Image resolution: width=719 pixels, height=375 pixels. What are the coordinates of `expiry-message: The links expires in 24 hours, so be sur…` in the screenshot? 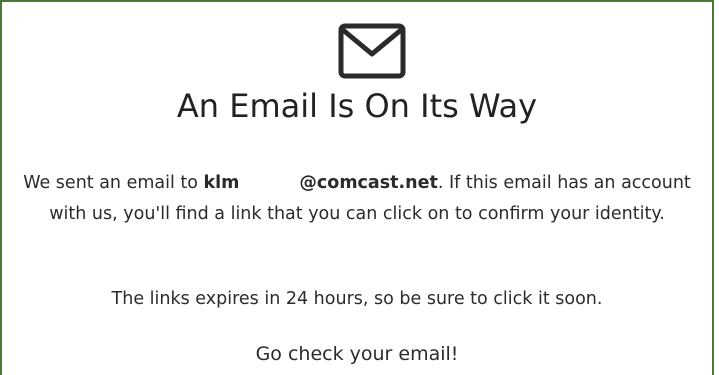 It's located at (357, 299).